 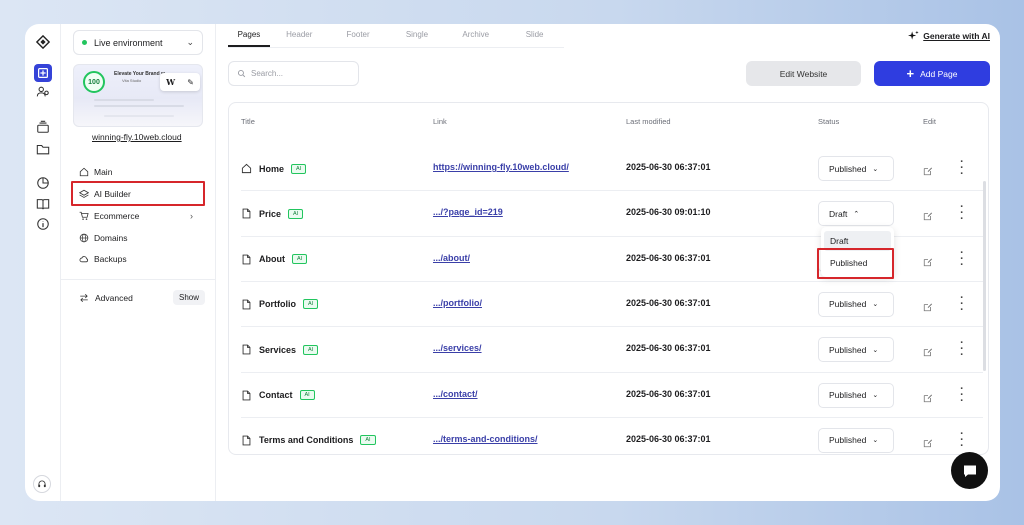 I want to click on status-value: Draft, so click(x=838, y=213).